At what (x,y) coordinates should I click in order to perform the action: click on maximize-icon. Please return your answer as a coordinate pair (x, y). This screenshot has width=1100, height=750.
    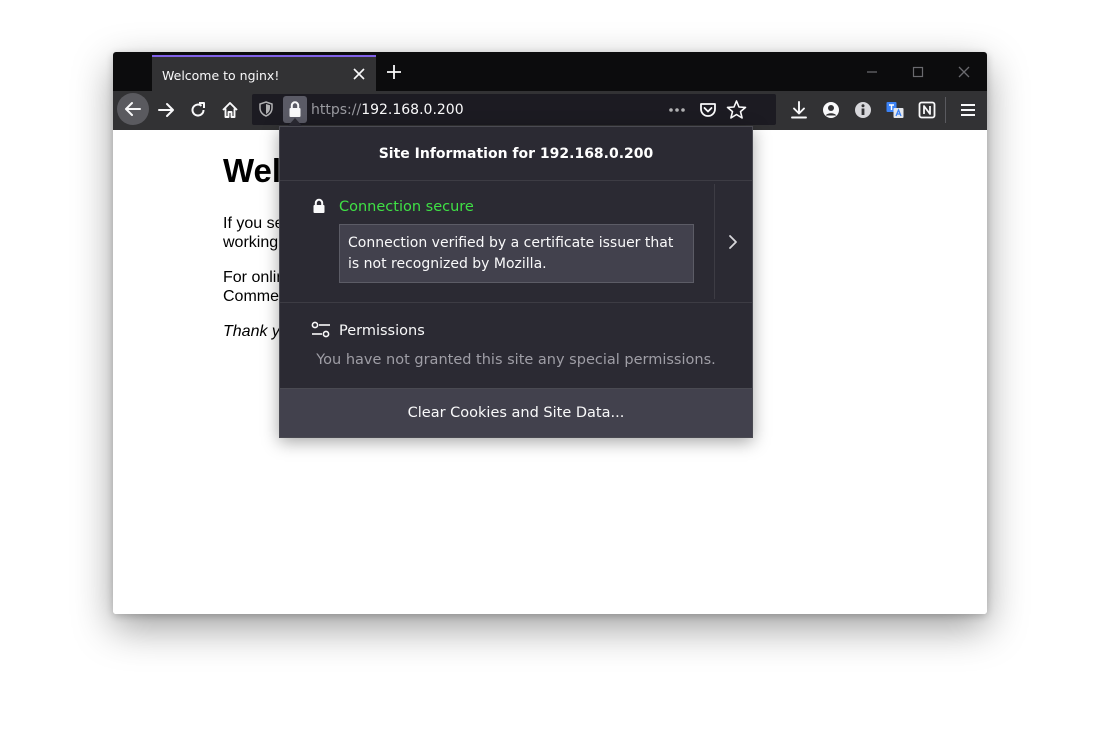
    Looking at the image, I should click on (918, 72).